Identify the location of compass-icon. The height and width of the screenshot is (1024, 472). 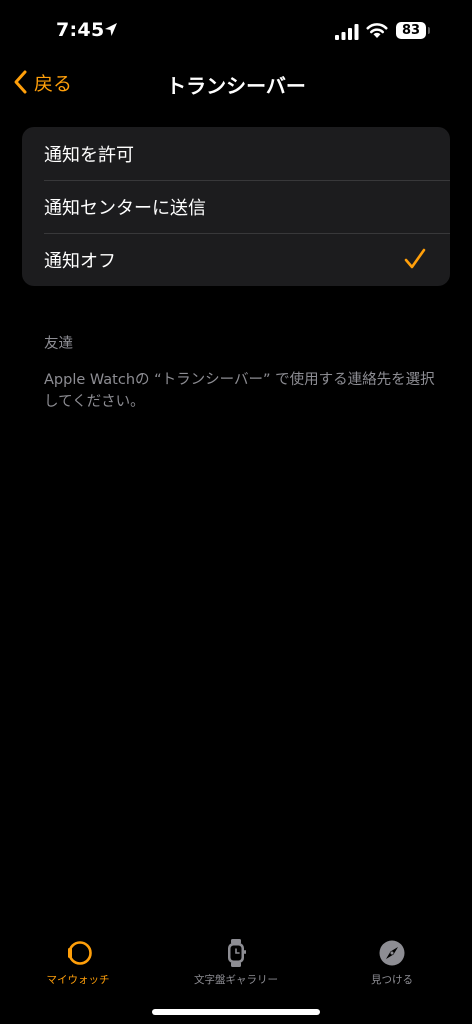
(392, 953).